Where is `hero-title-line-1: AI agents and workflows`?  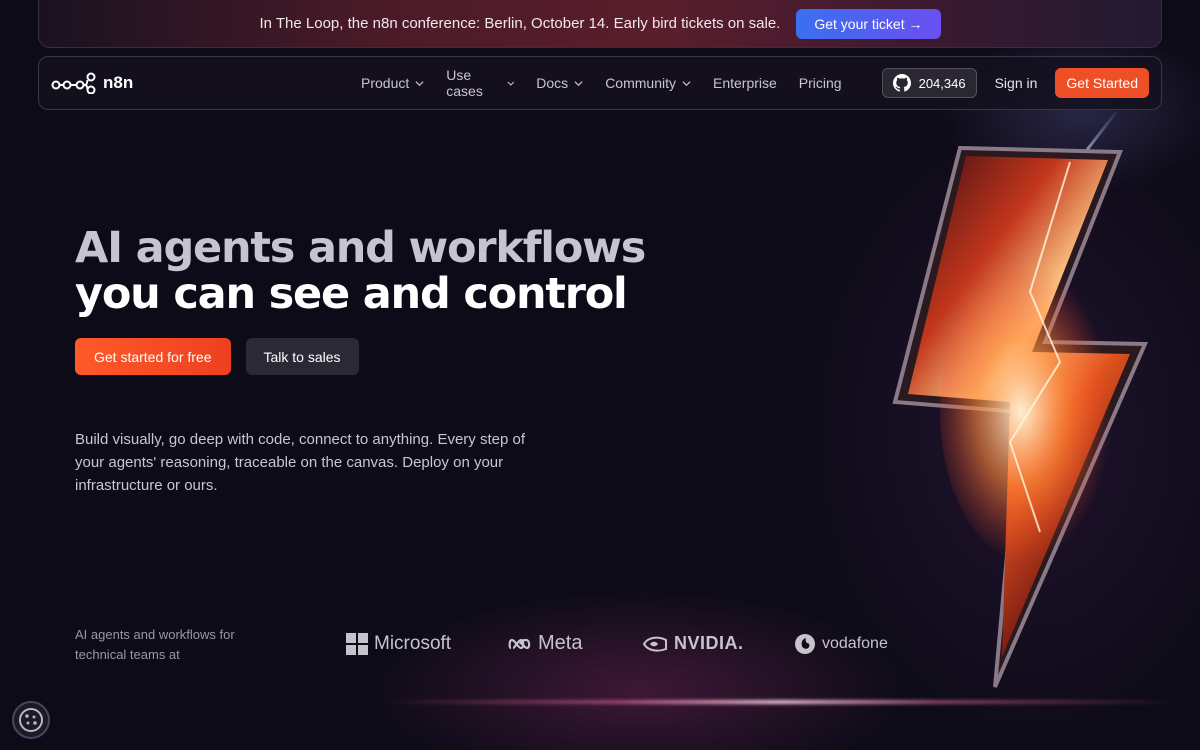
hero-title-line-1: AI agents and workflows is located at coordinates (360, 248).